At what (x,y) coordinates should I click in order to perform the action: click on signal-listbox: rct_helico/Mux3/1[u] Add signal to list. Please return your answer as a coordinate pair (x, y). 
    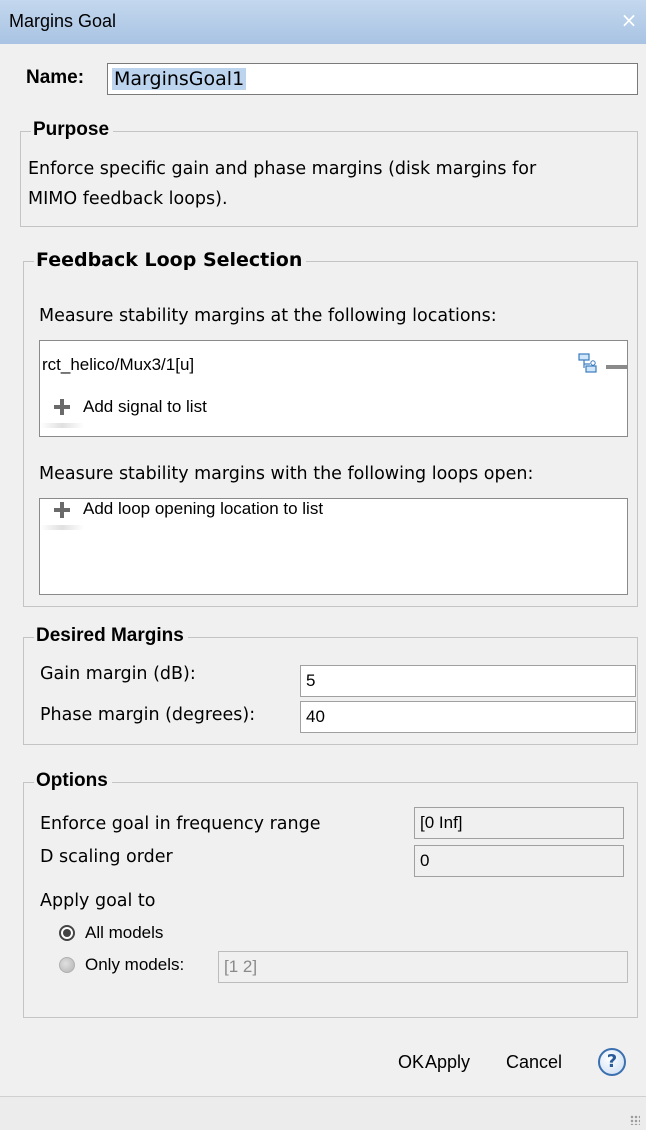
    Looking at the image, I should click on (333, 388).